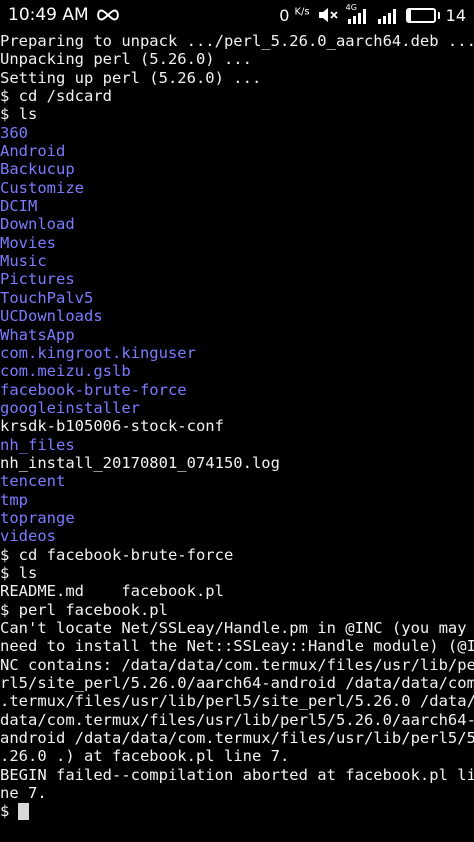  I want to click on directory-entry: Movies, so click(28, 242).